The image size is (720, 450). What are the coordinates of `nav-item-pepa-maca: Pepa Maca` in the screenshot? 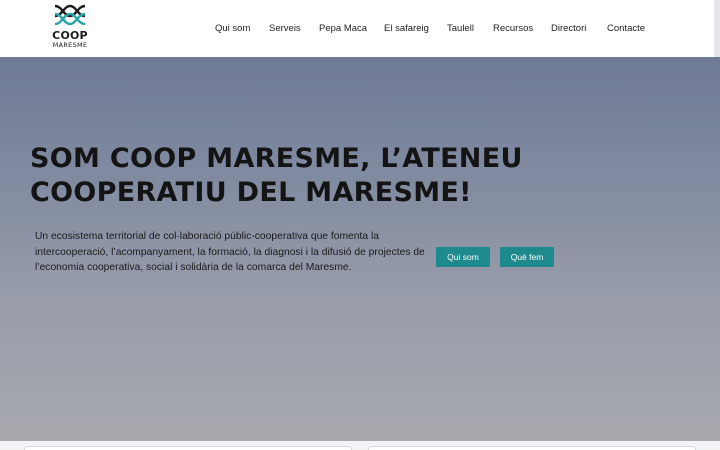 It's located at (343, 29).